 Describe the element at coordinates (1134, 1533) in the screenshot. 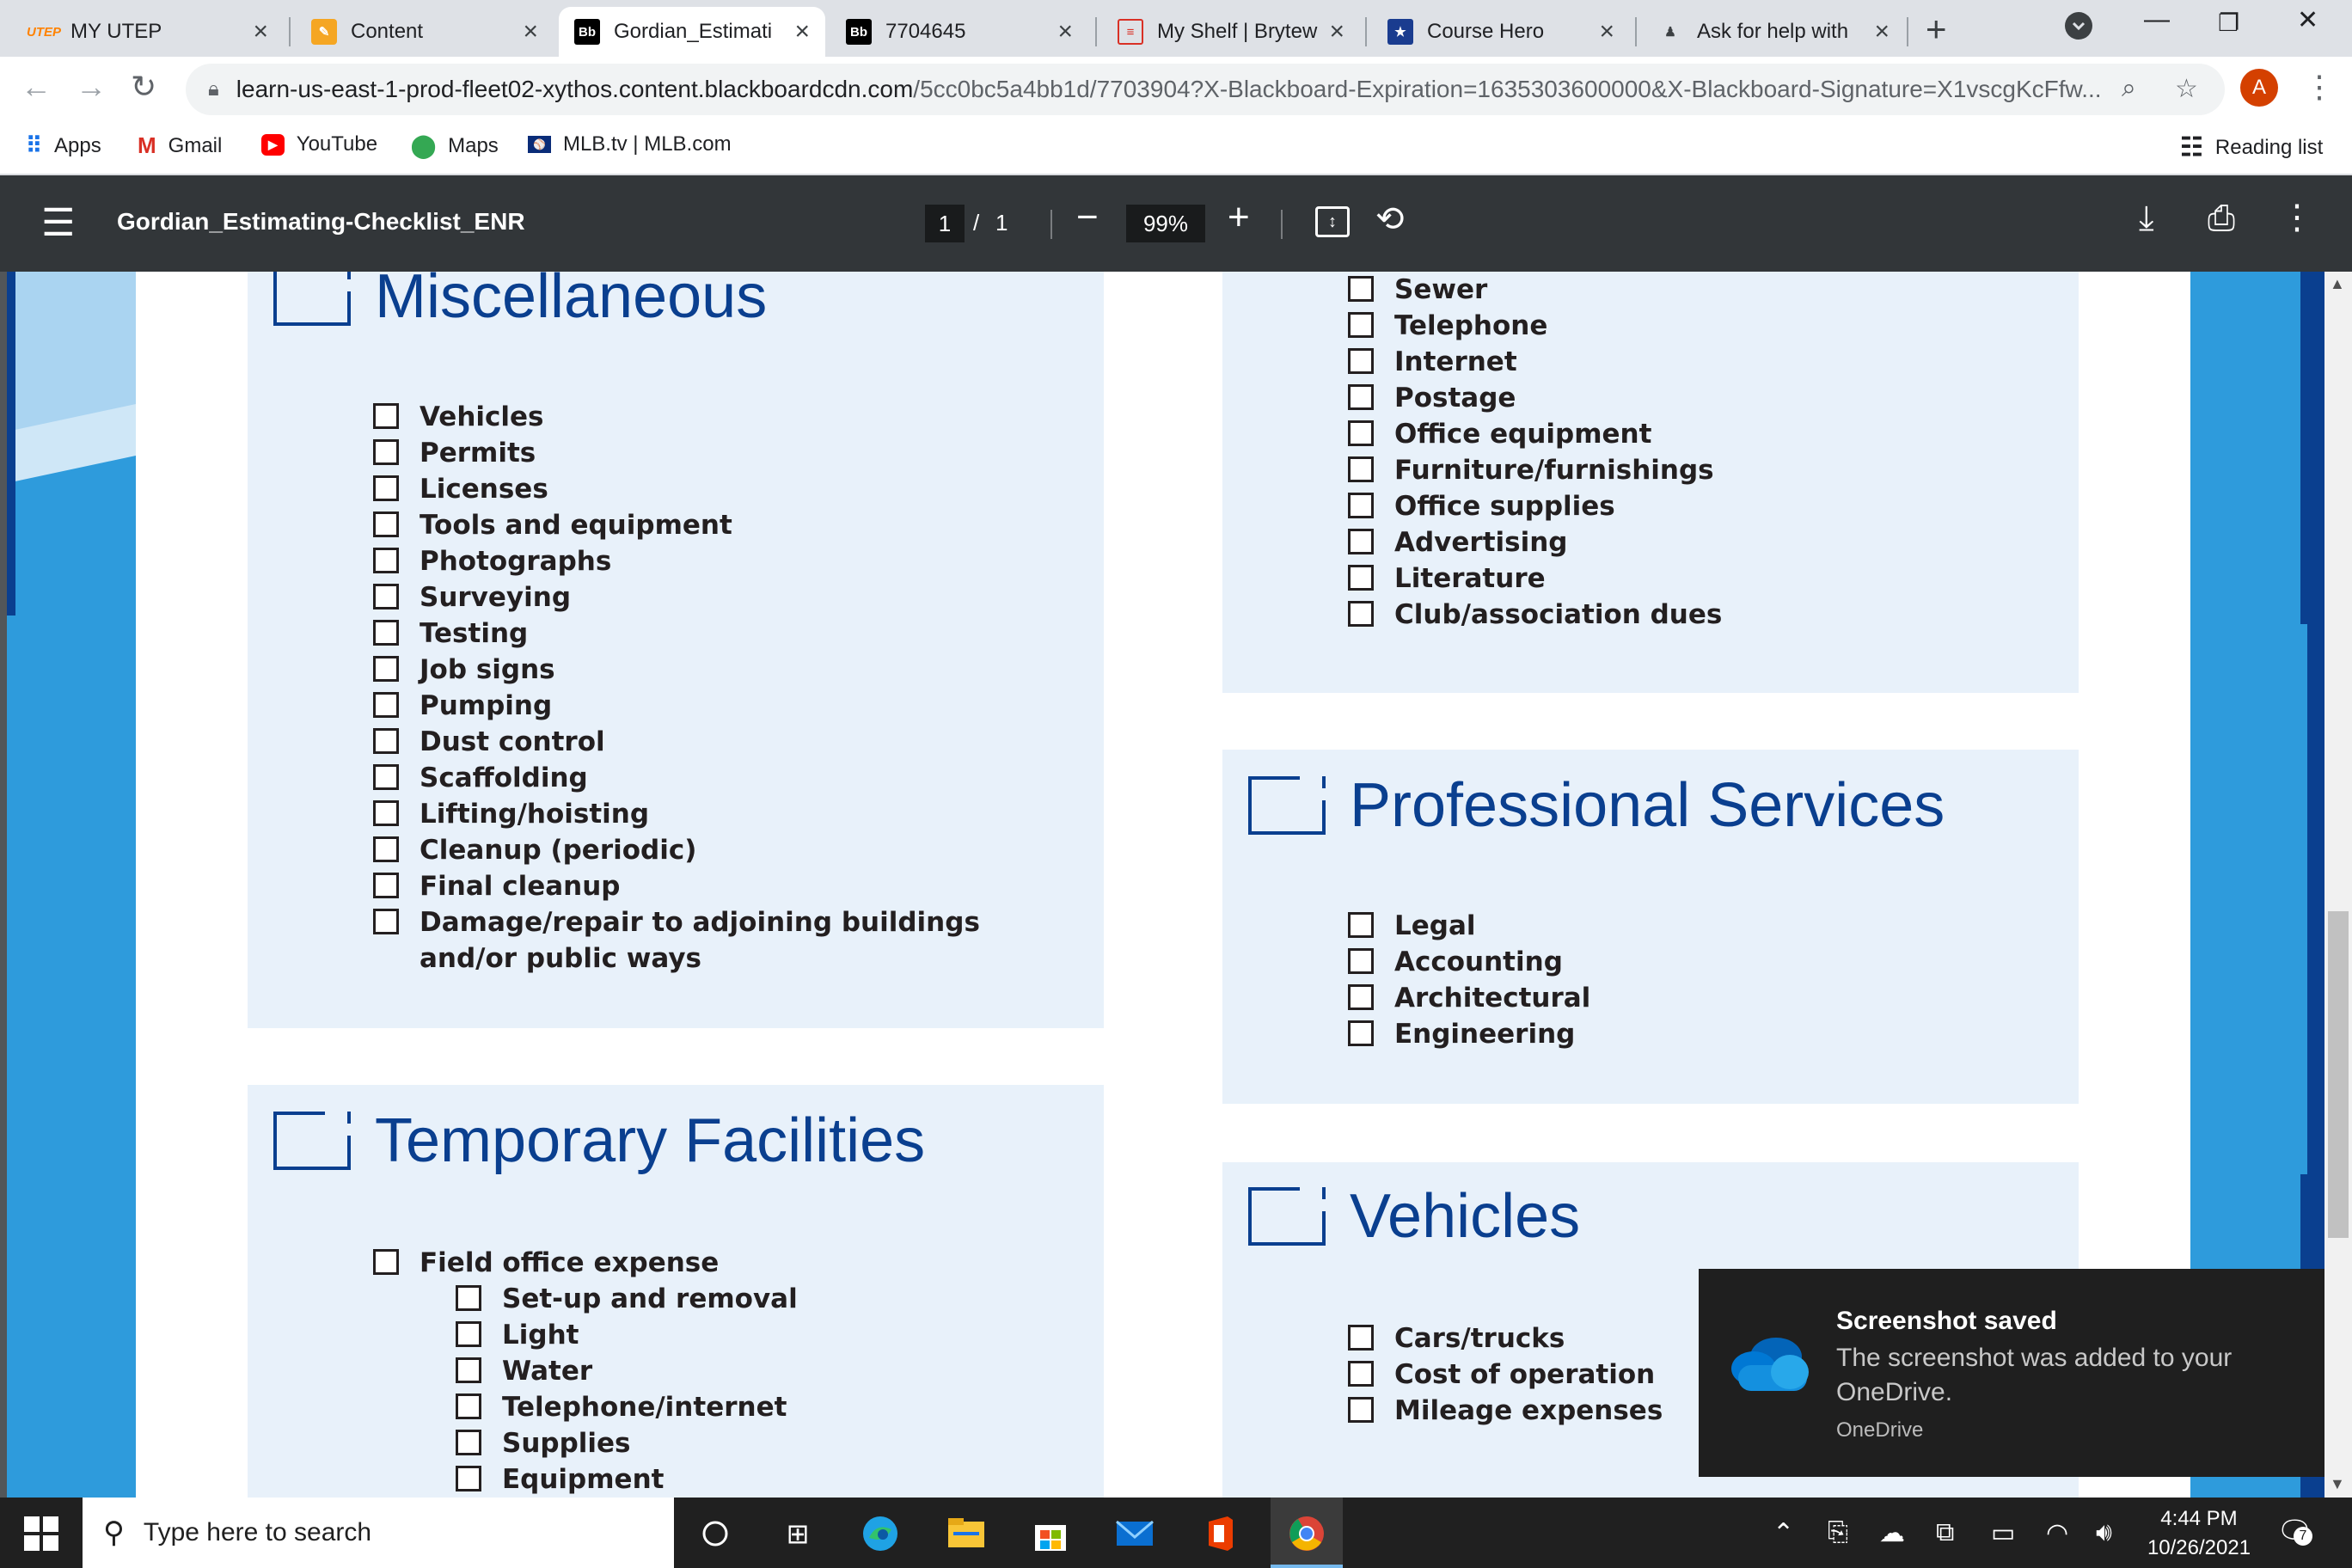

I see `mail-icon` at that location.